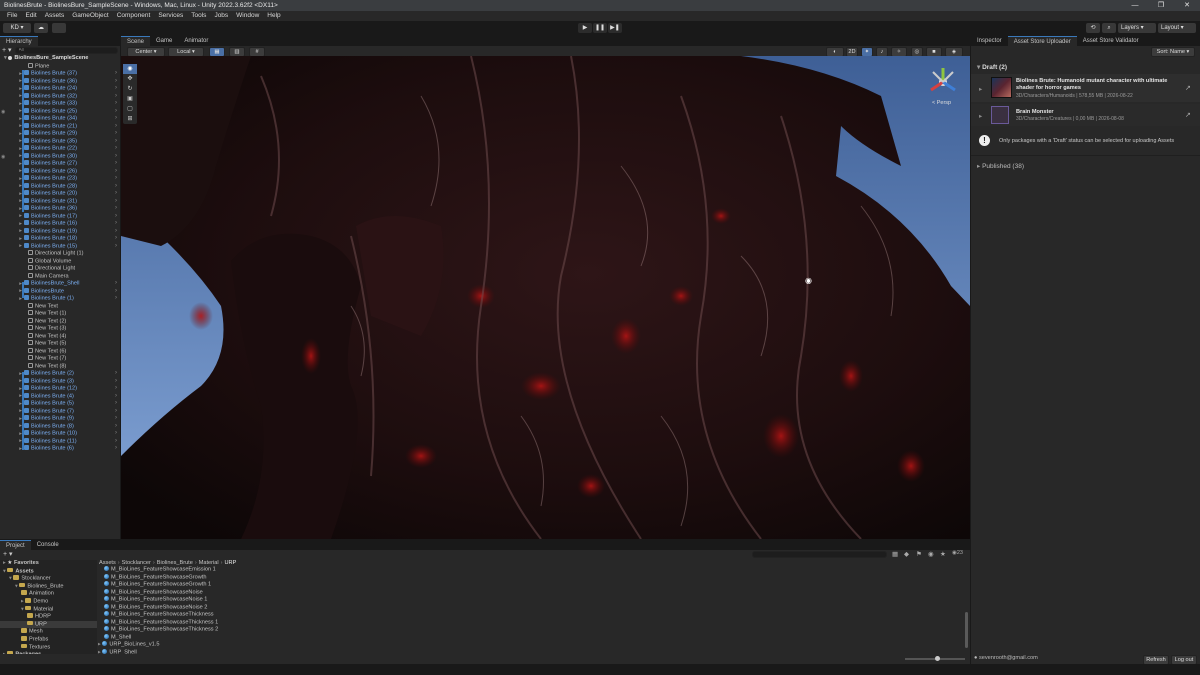  Describe the element at coordinates (59, 284) in the screenshot. I see `hierarchy-item: ▸ BiolinesBrute_Shell ›` at that location.